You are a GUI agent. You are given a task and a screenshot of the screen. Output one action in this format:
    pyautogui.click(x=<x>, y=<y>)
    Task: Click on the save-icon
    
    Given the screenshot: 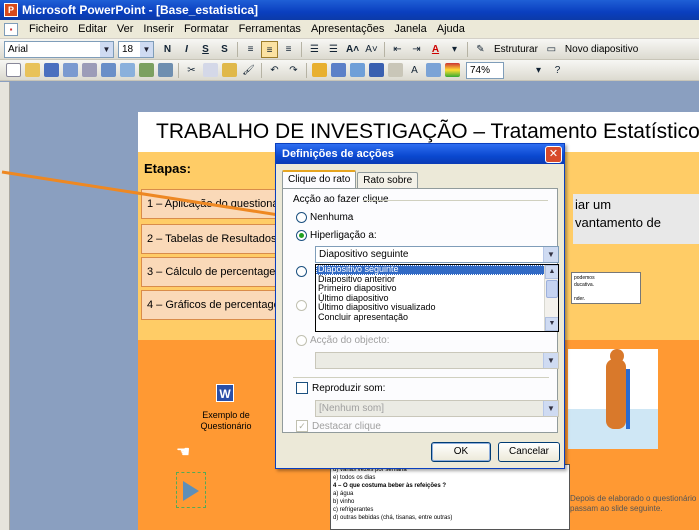 What is the action you would take?
    pyautogui.click(x=51, y=70)
    